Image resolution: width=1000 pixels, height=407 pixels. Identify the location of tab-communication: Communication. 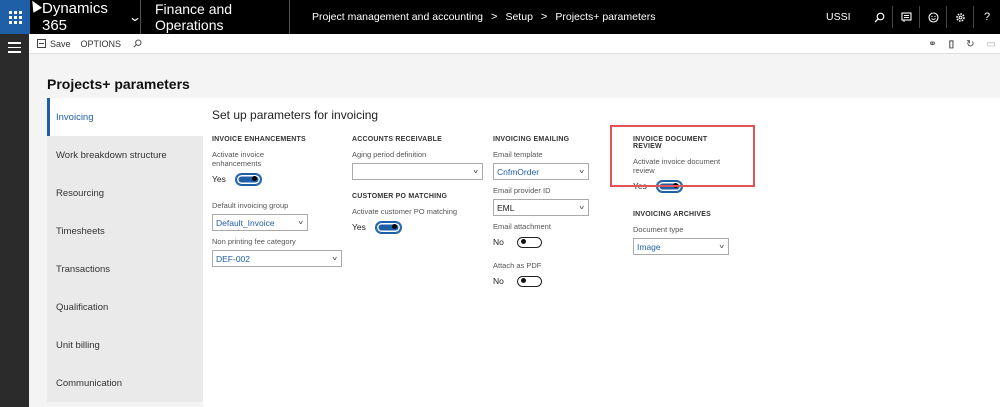
(125, 383).